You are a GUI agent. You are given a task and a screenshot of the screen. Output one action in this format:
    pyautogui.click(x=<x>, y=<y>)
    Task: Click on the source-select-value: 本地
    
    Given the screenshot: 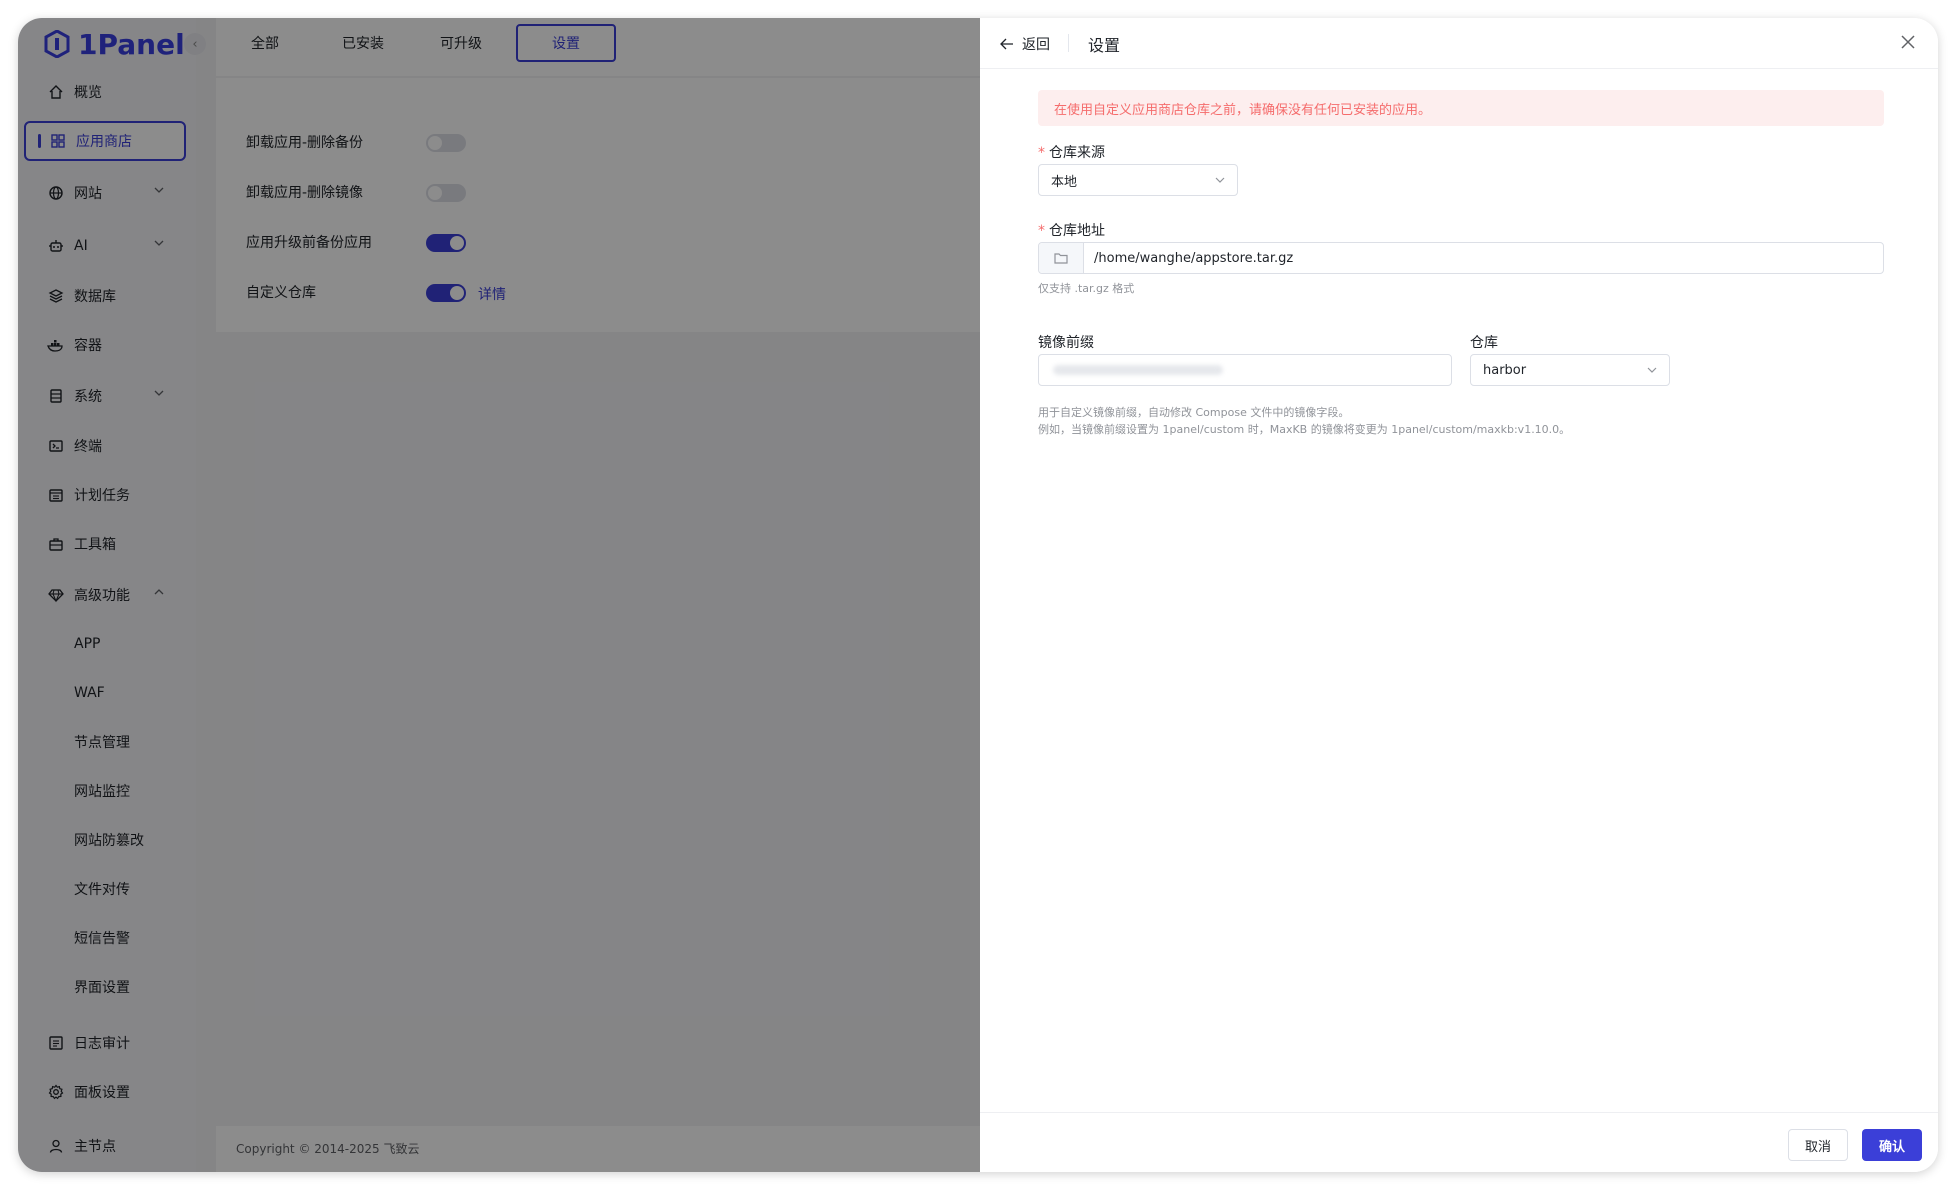 What is the action you would take?
    pyautogui.click(x=1064, y=180)
    